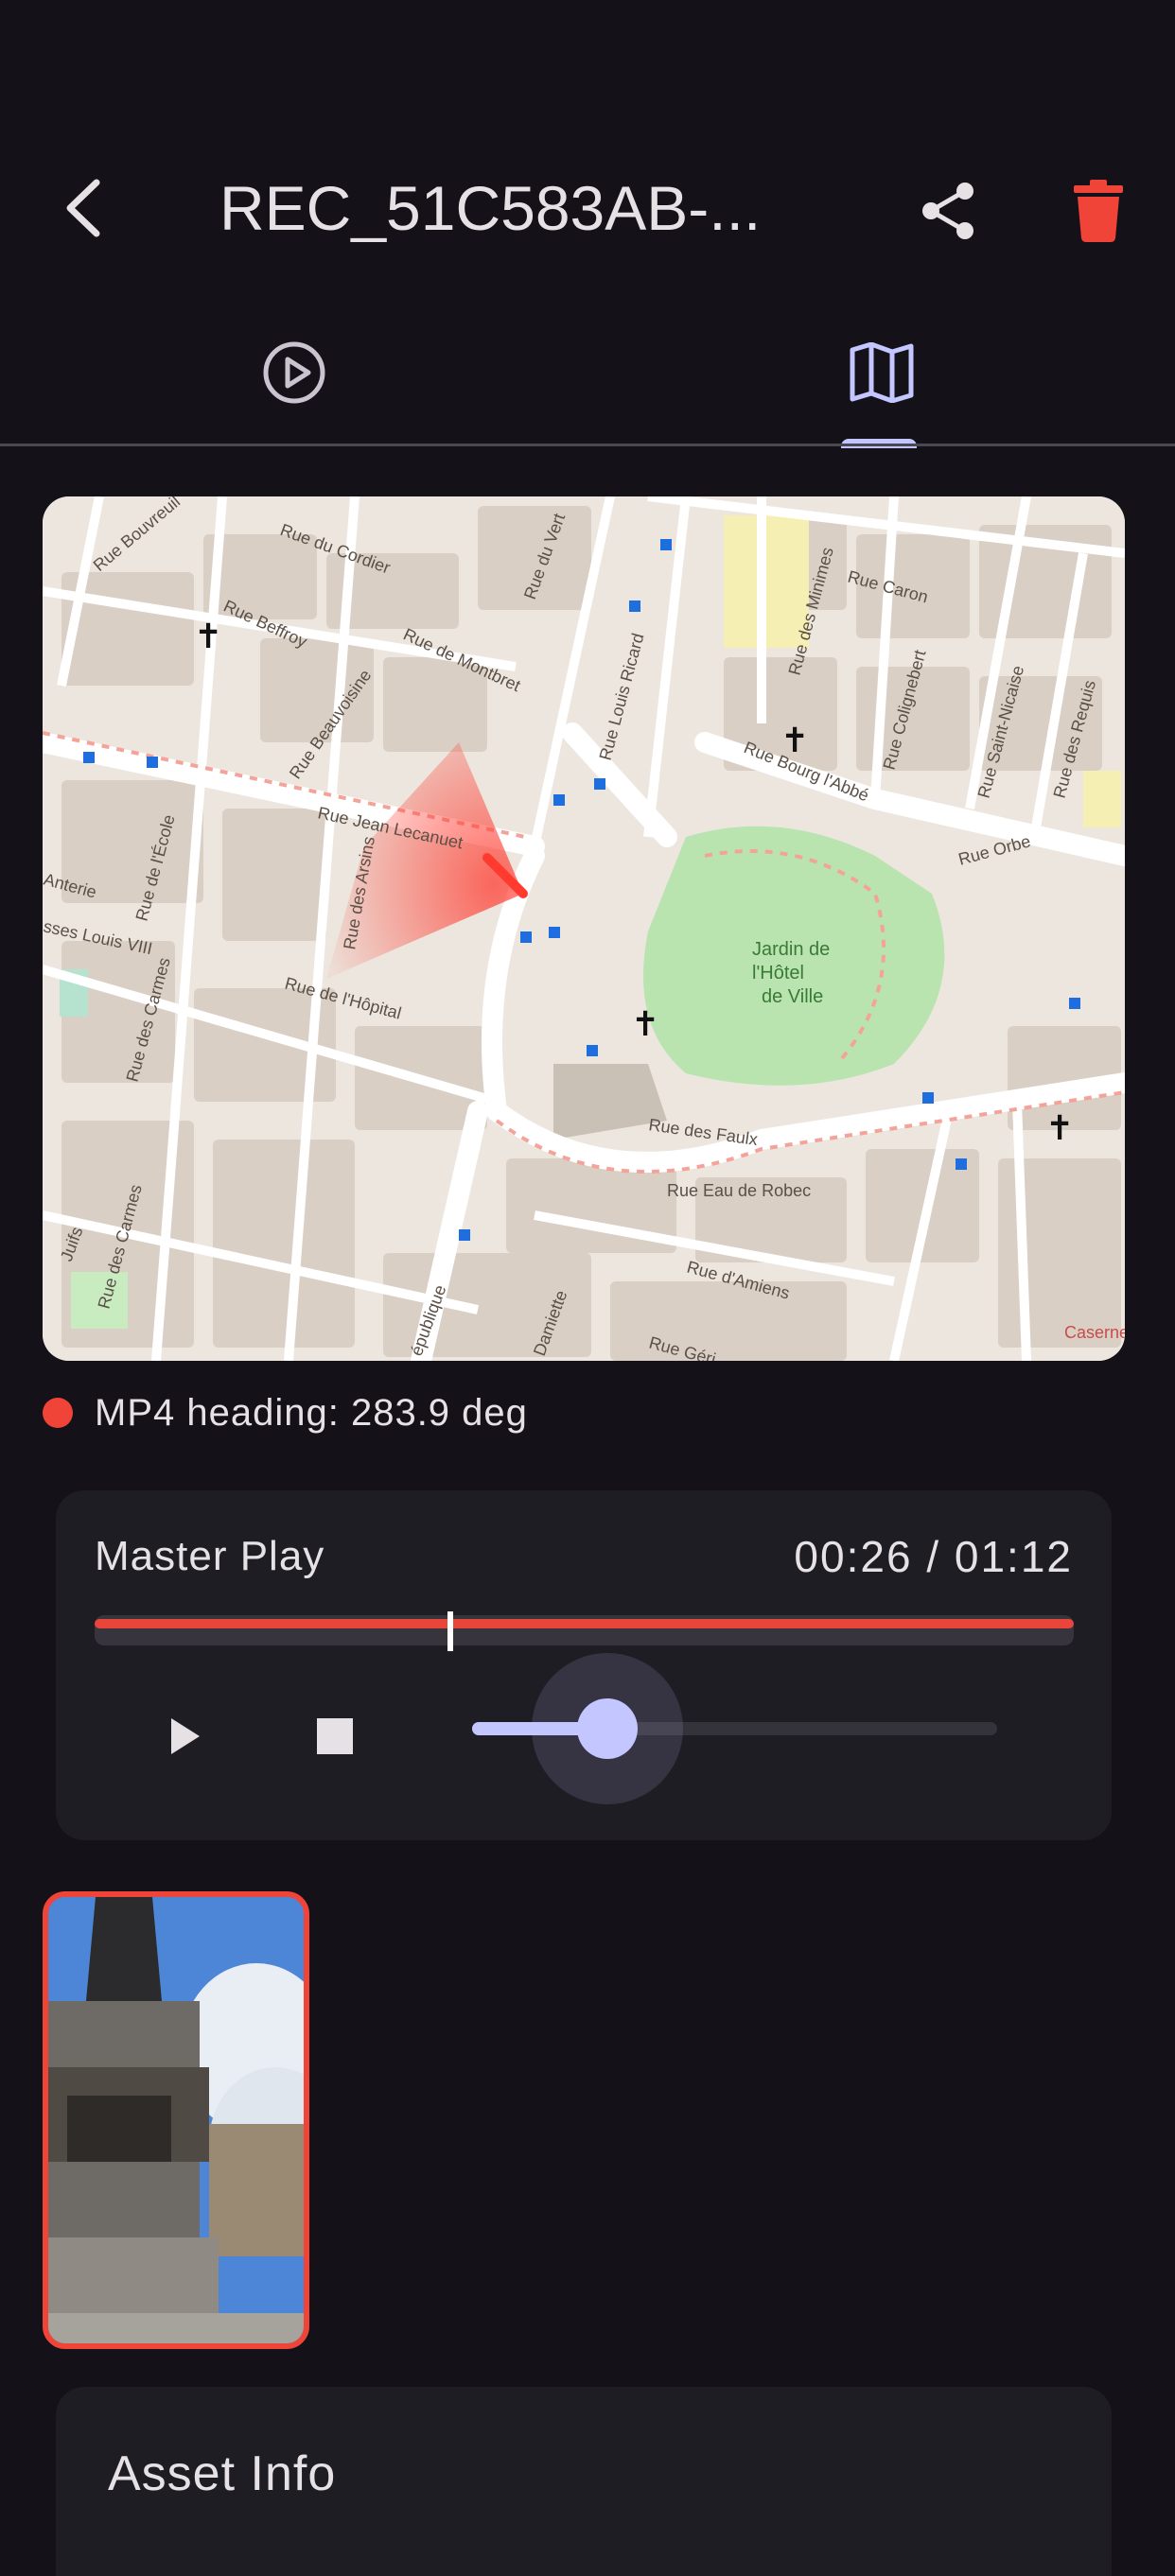 The width and height of the screenshot is (1175, 2576). Describe the element at coordinates (792, 996) in the screenshot. I see `svg-text: de Ville` at that location.